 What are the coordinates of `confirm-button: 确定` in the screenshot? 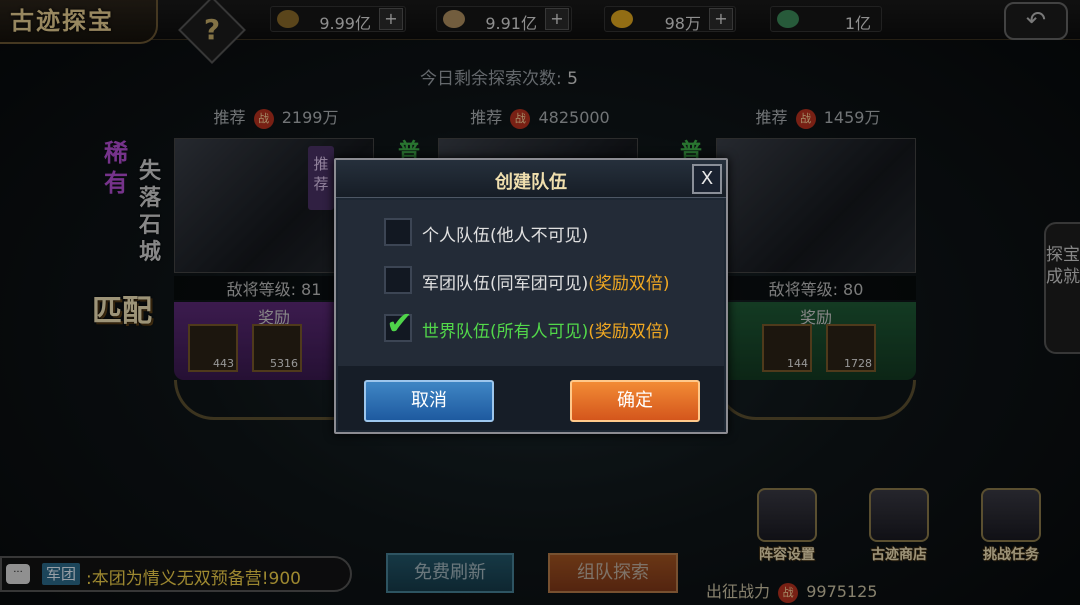 It's located at (635, 401).